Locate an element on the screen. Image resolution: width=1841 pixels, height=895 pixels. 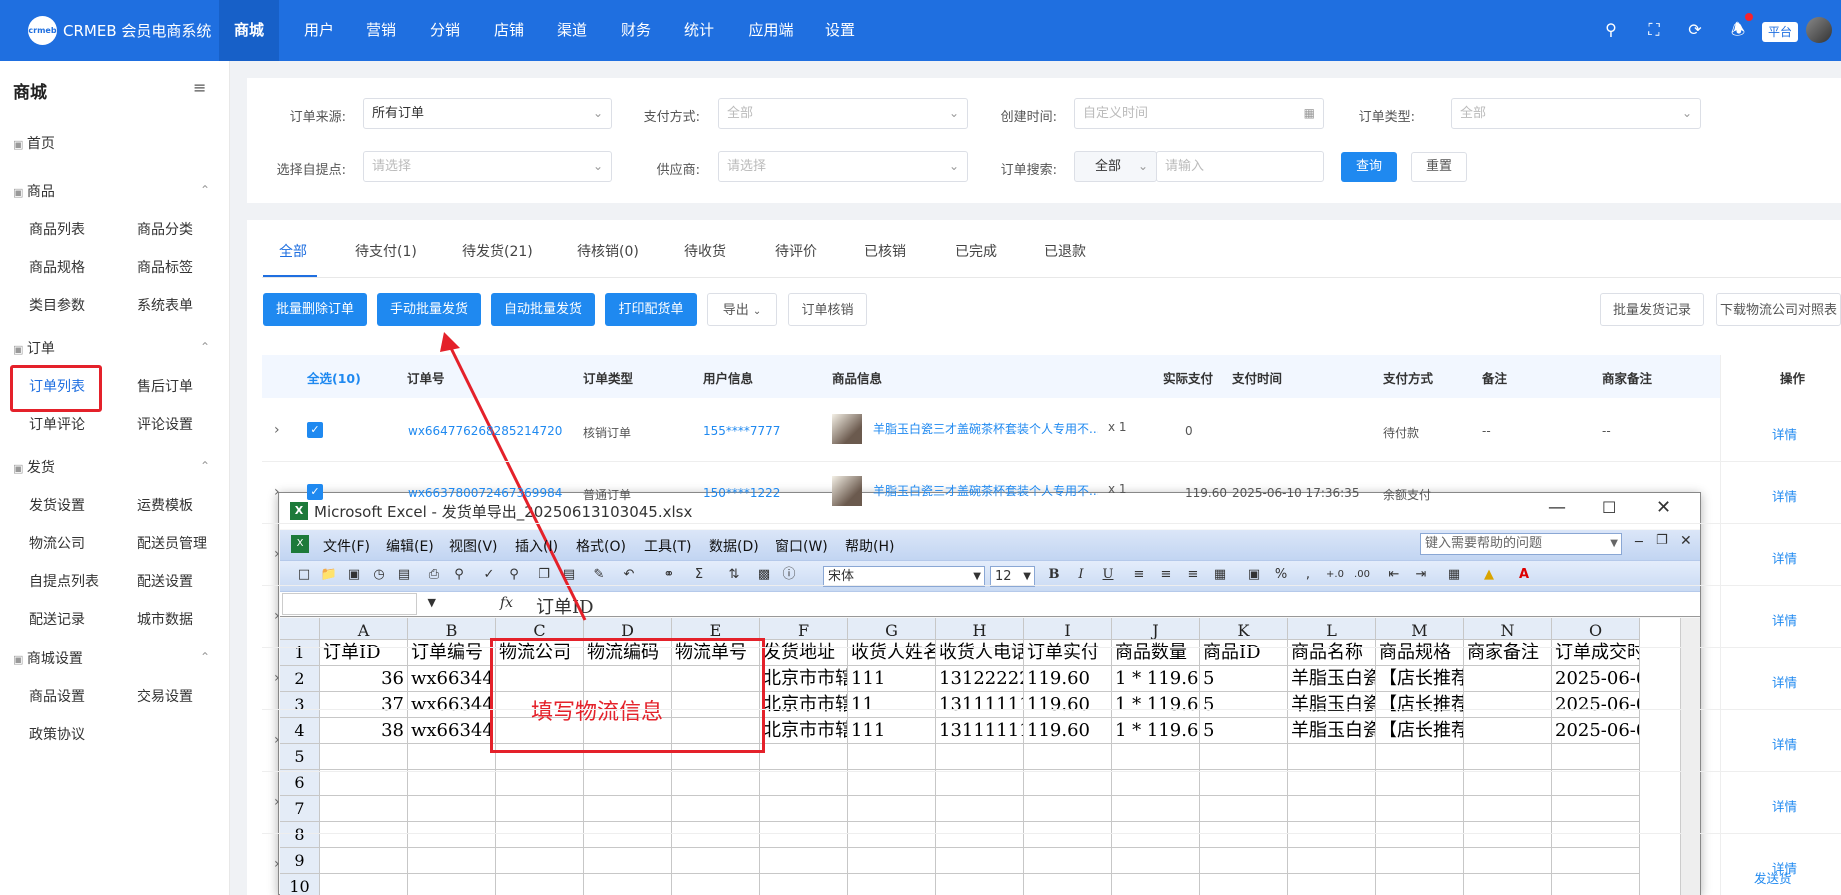
spreadsheet-cell: 收货人电话 is located at coordinates (980, 653).